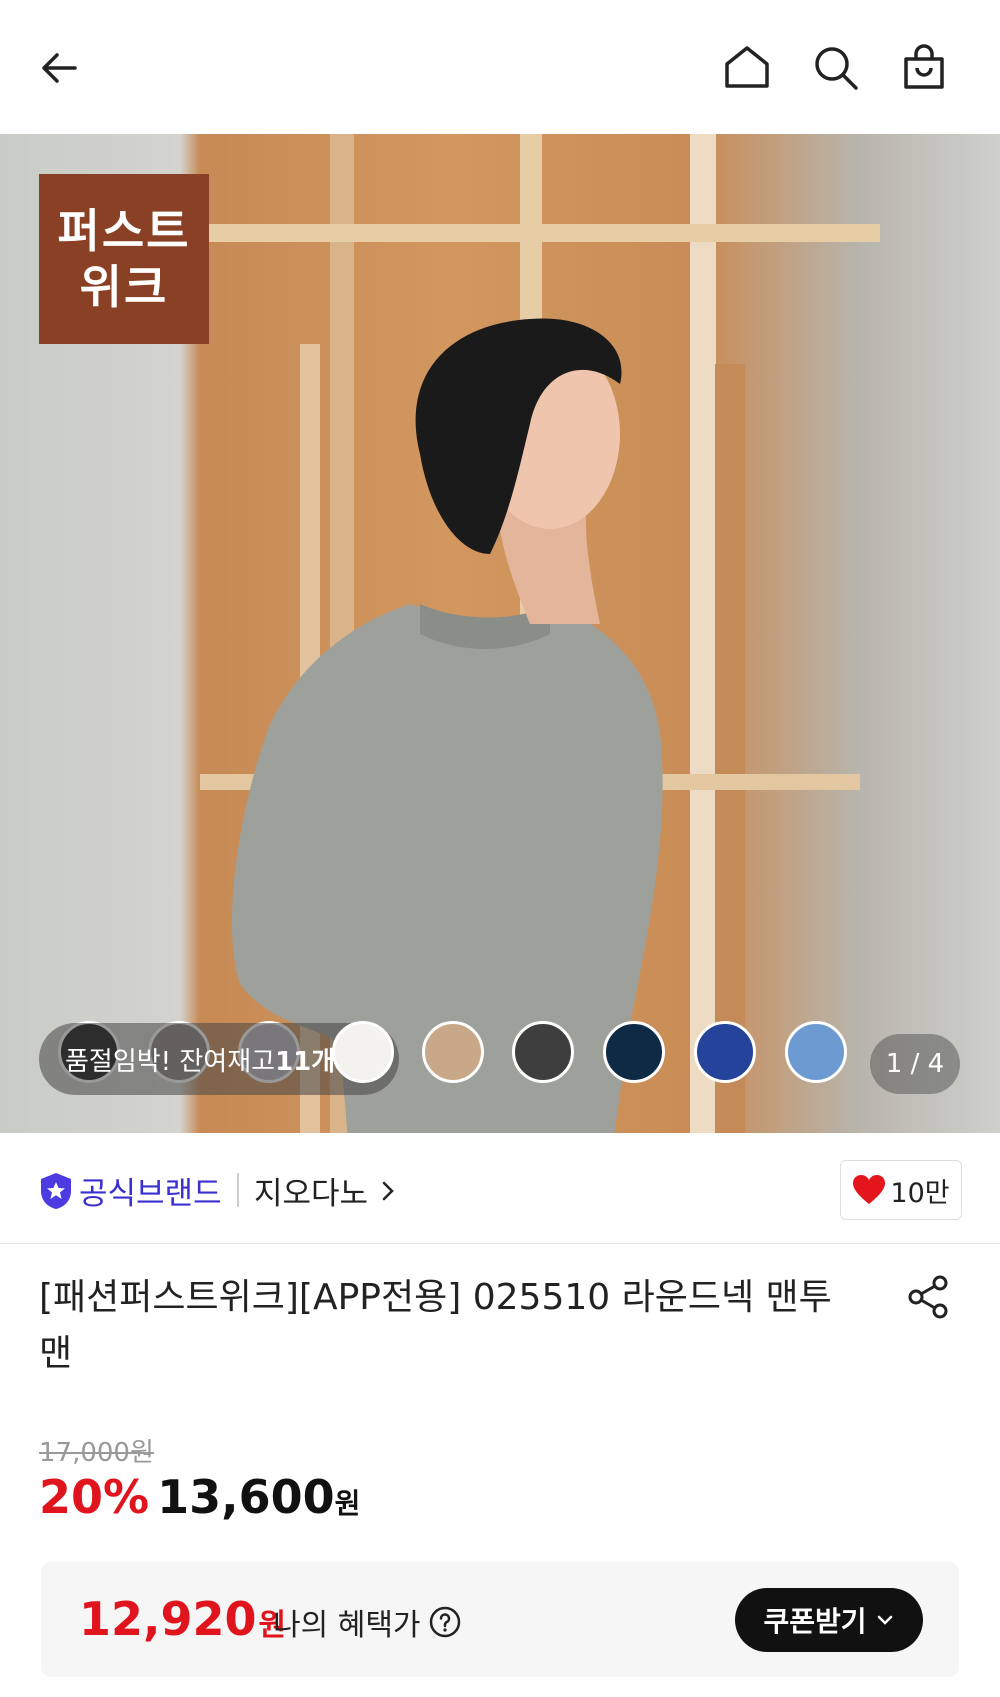 The image size is (1000, 1697). I want to click on brand-link: 지오다노, so click(327, 1190).